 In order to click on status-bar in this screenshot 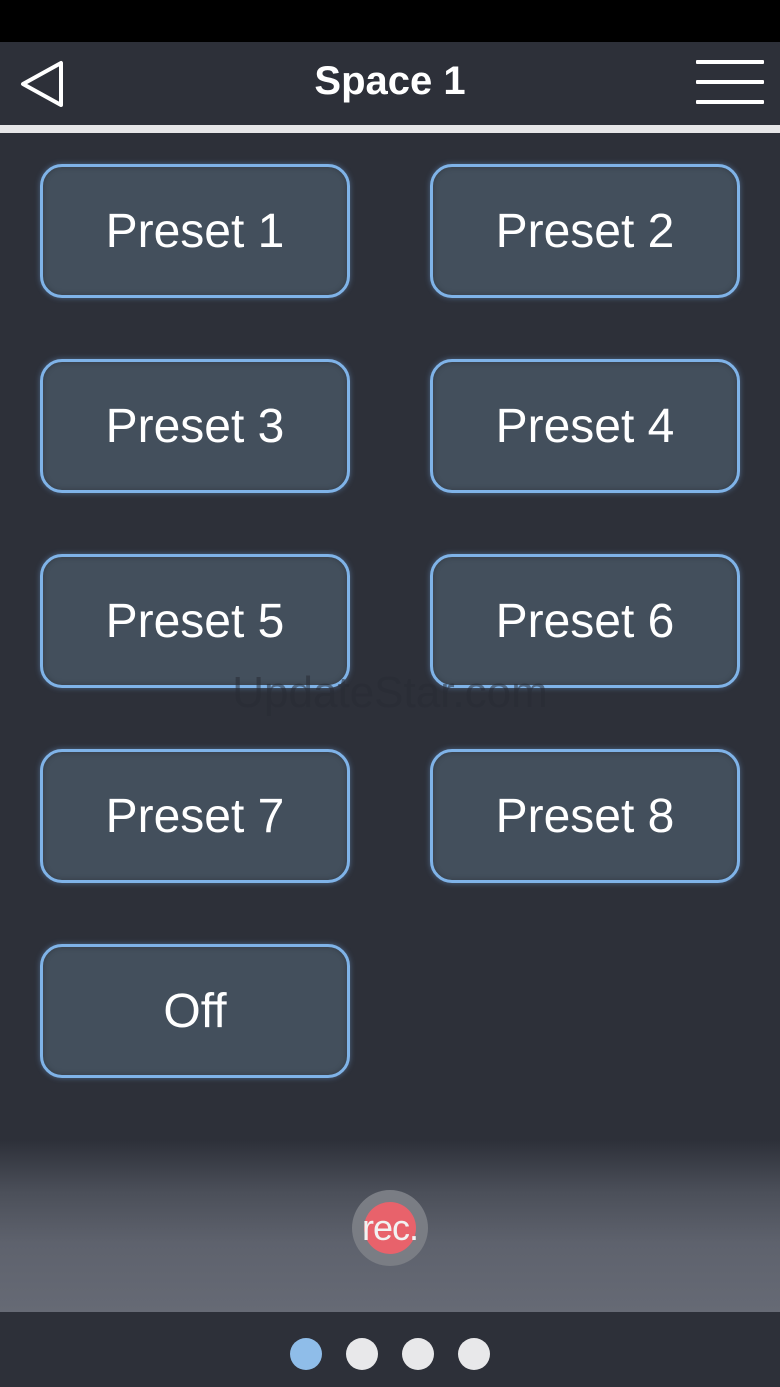, I will do `click(390, 21)`.